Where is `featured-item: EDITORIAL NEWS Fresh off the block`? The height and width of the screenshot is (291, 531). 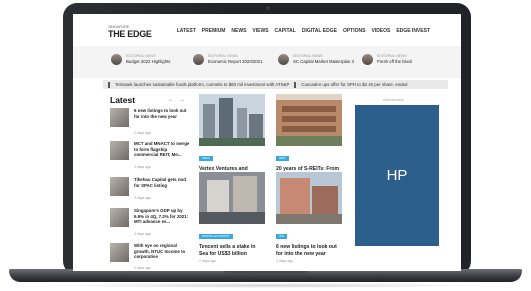 featured-item: EDITORIAL NEWS Fresh off the block is located at coordinates (387, 59).